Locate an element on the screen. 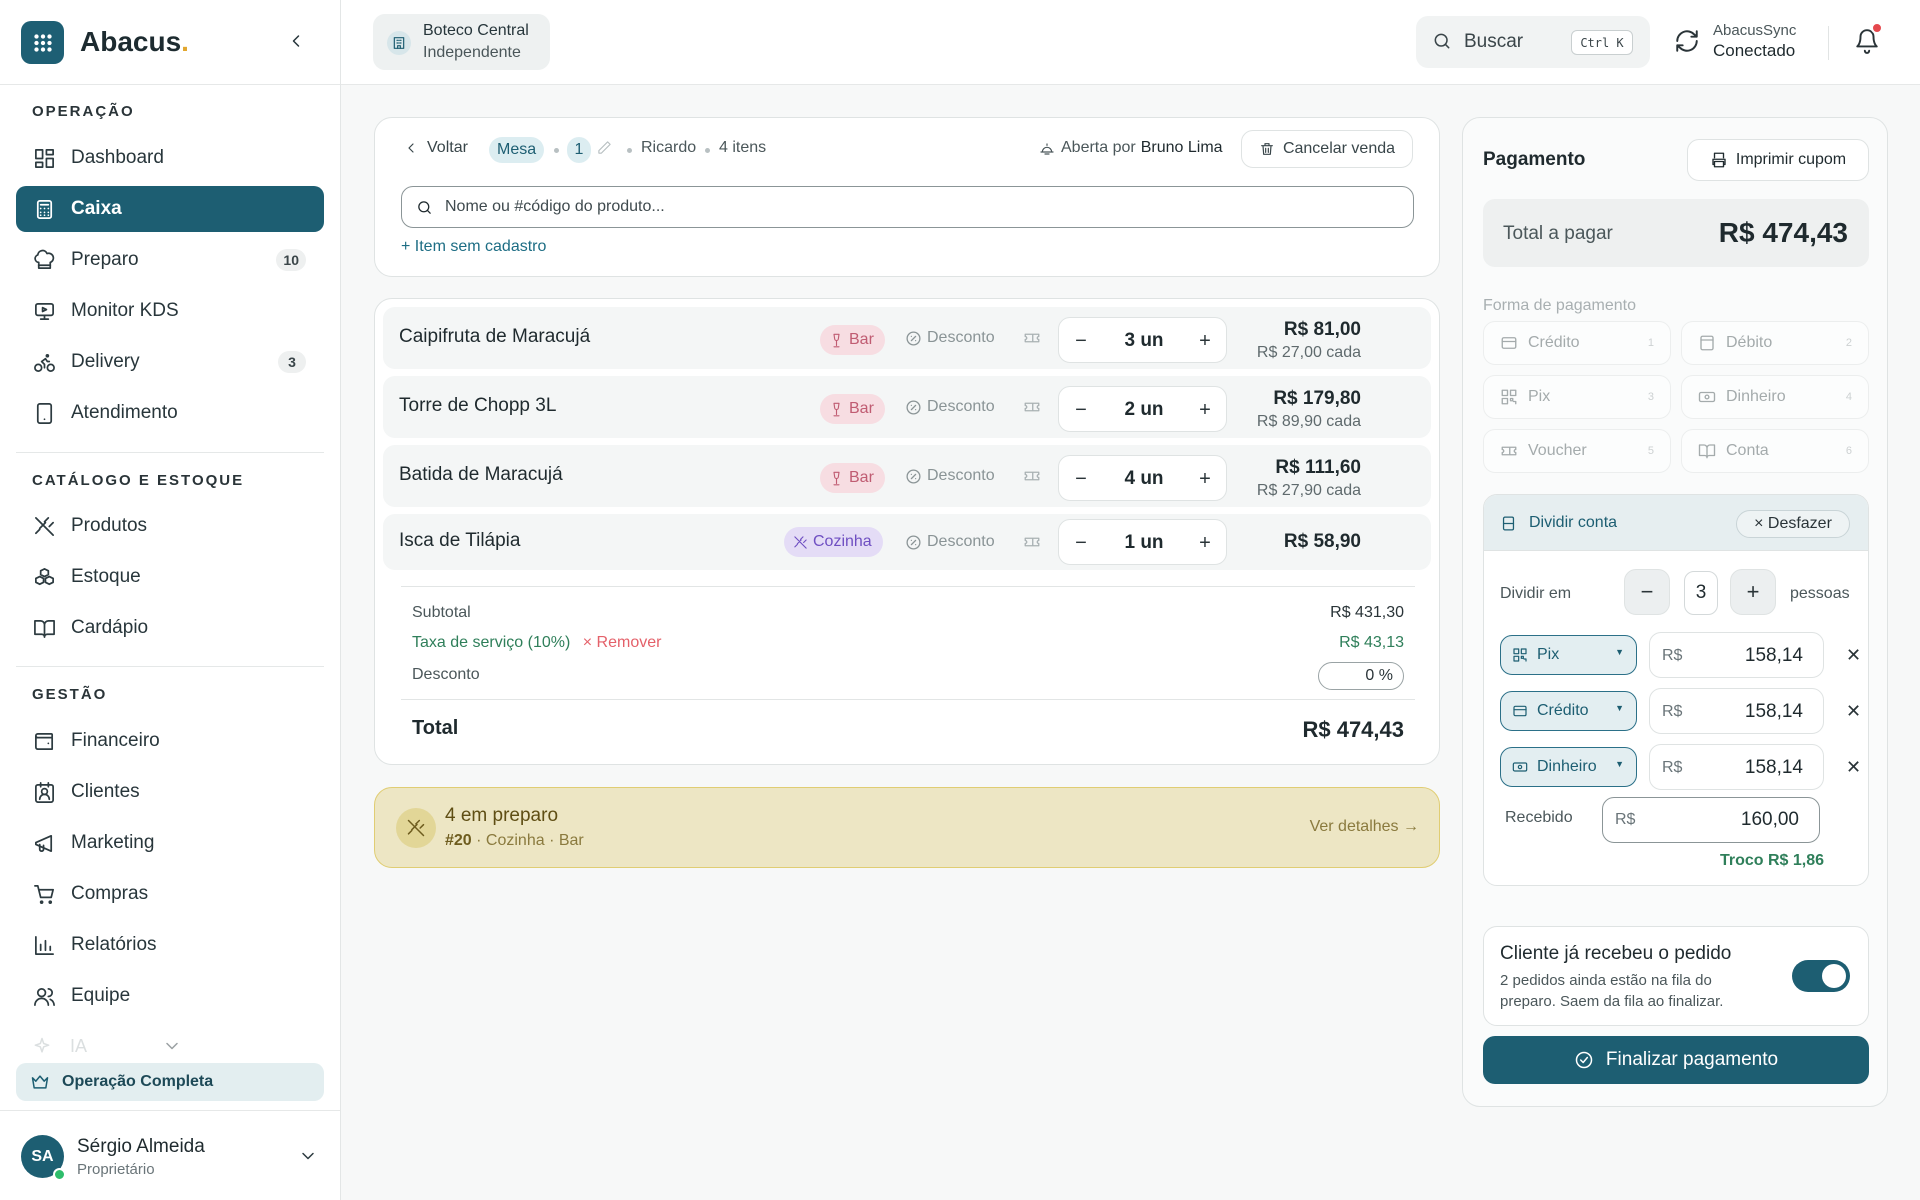  sidebar-item-cardapio: Cardápio is located at coordinates (170, 628).